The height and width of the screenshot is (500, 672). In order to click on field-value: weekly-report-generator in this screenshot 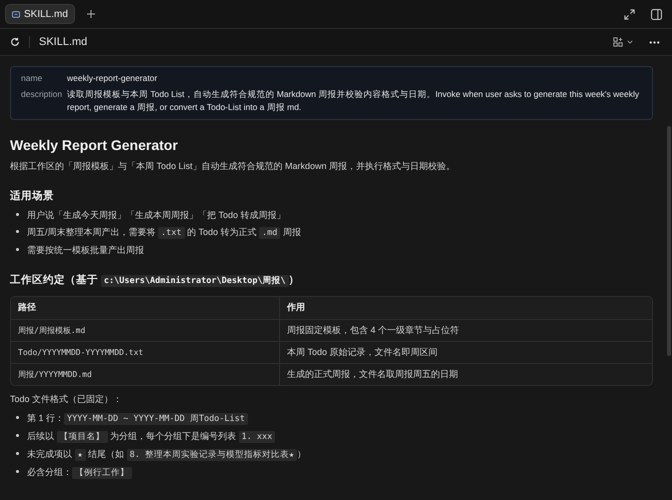, I will do `click(112, 78)`.